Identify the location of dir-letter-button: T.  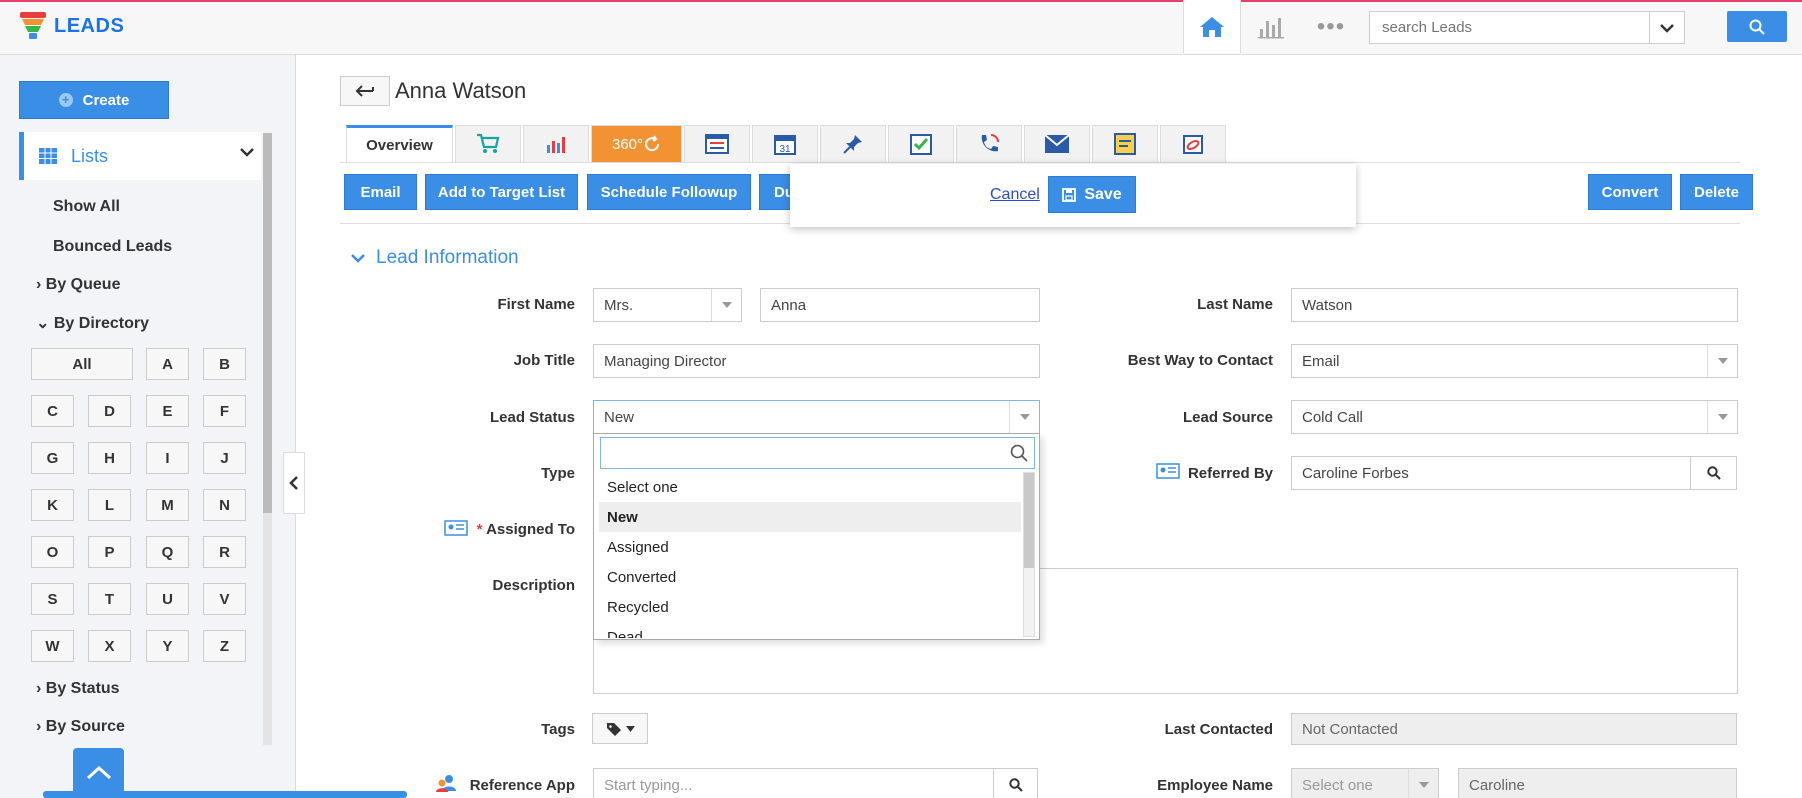
(109, 599).